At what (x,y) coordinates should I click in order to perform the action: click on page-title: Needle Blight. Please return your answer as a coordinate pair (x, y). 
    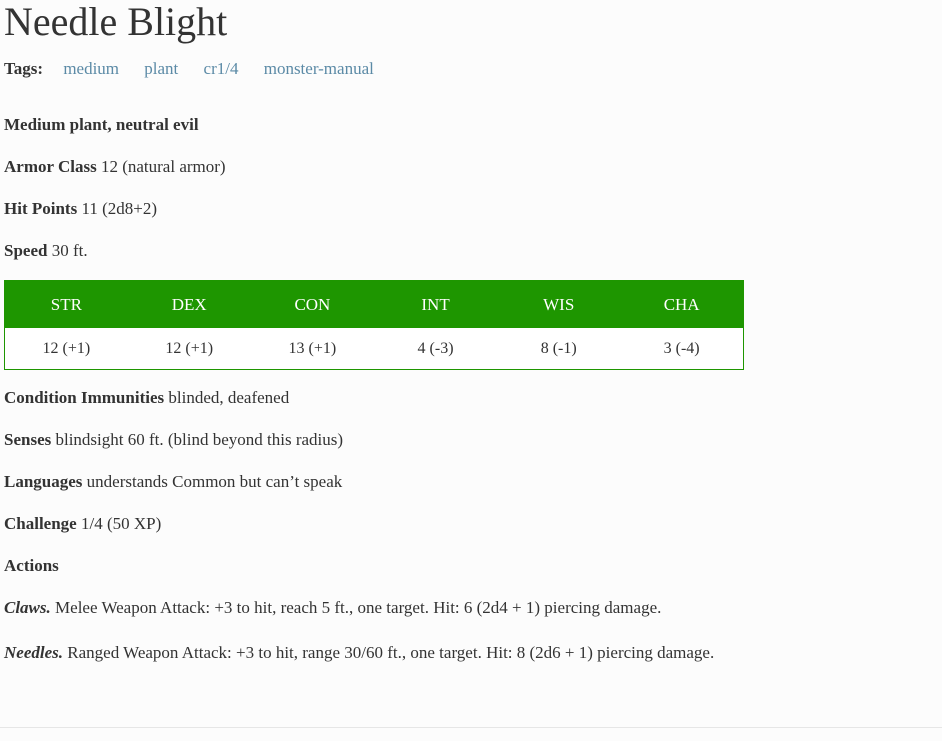
    Looking at the image, I should click on (116, 22).